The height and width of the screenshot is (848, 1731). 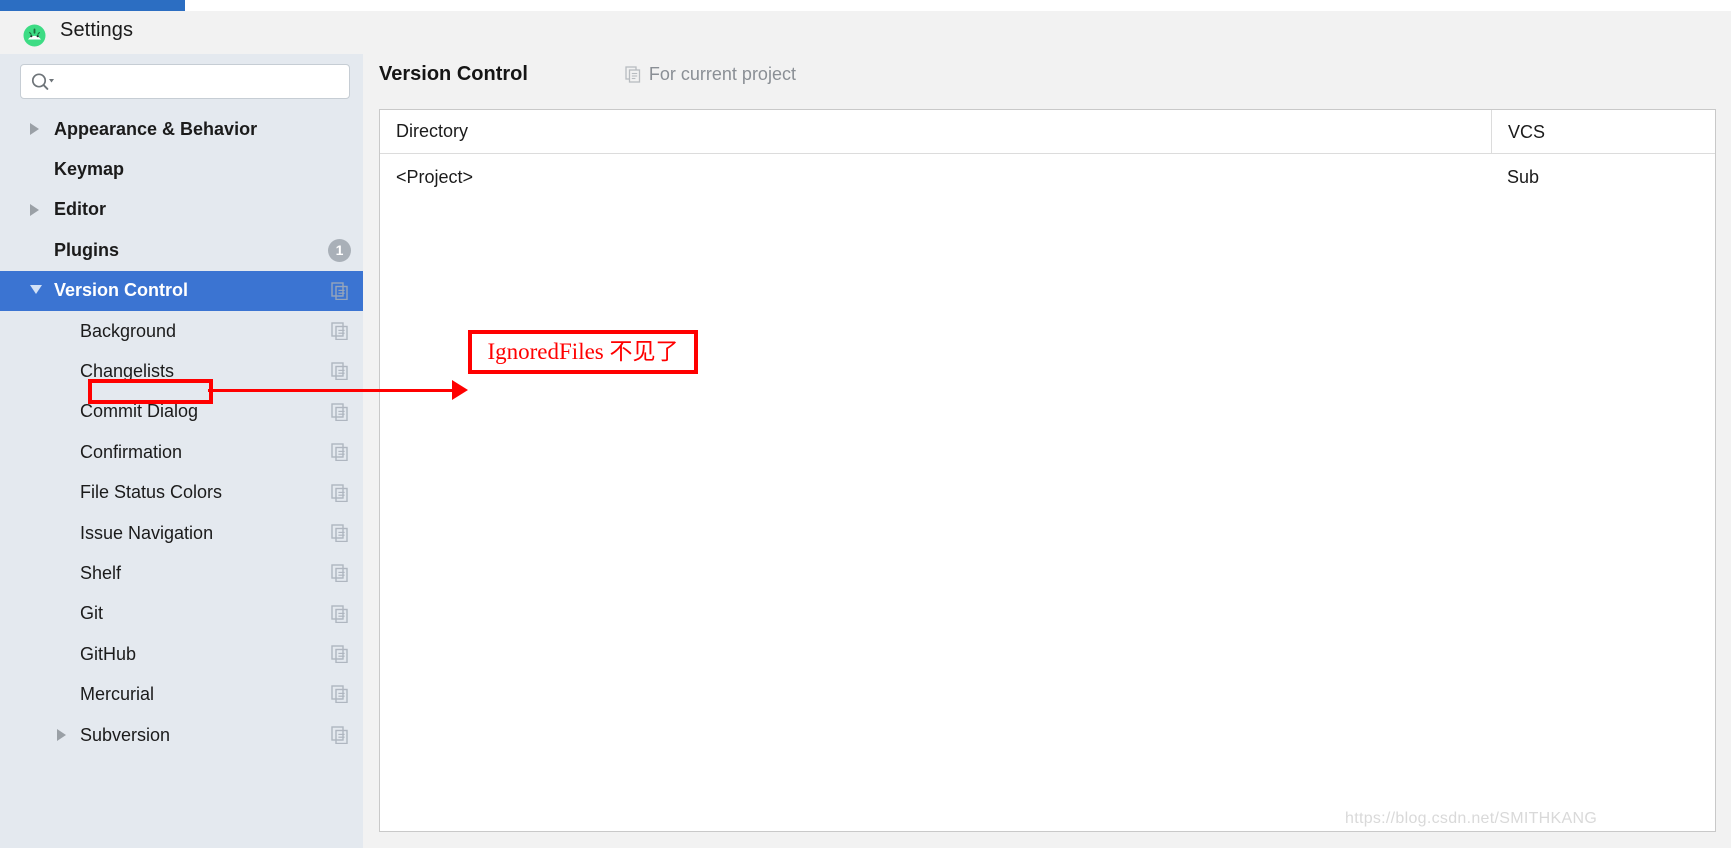 What do you see at coordinates (865, 32) in the screenshot?
I see `title-bar: Settings` at bounding box center [865, 32].